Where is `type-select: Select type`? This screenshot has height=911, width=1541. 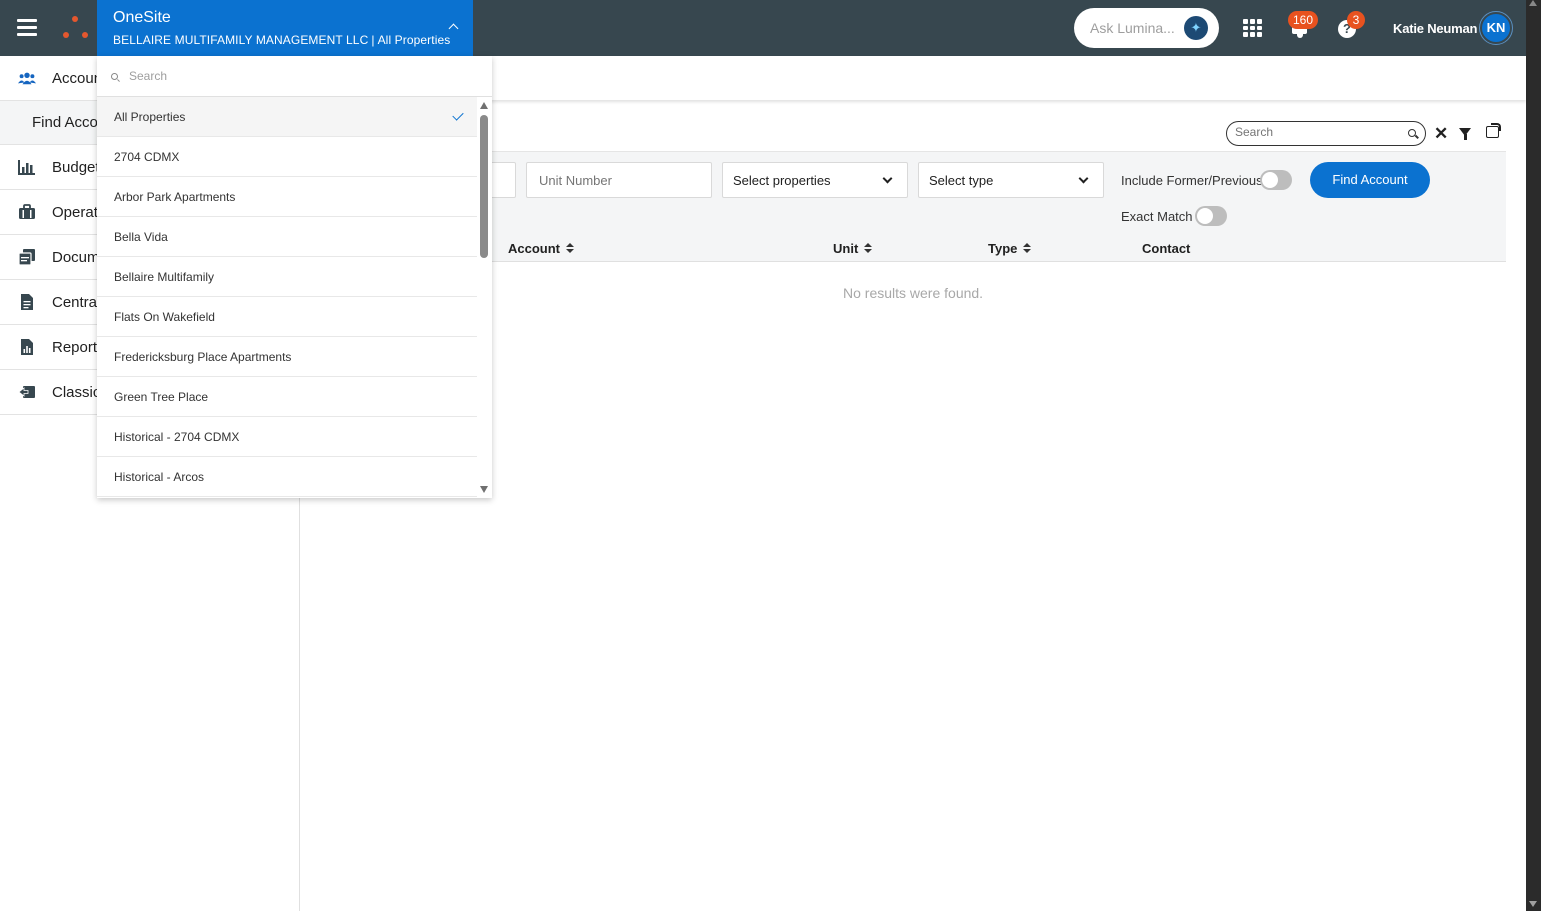
type-select: Select type is located at coordinates (1011, 180).